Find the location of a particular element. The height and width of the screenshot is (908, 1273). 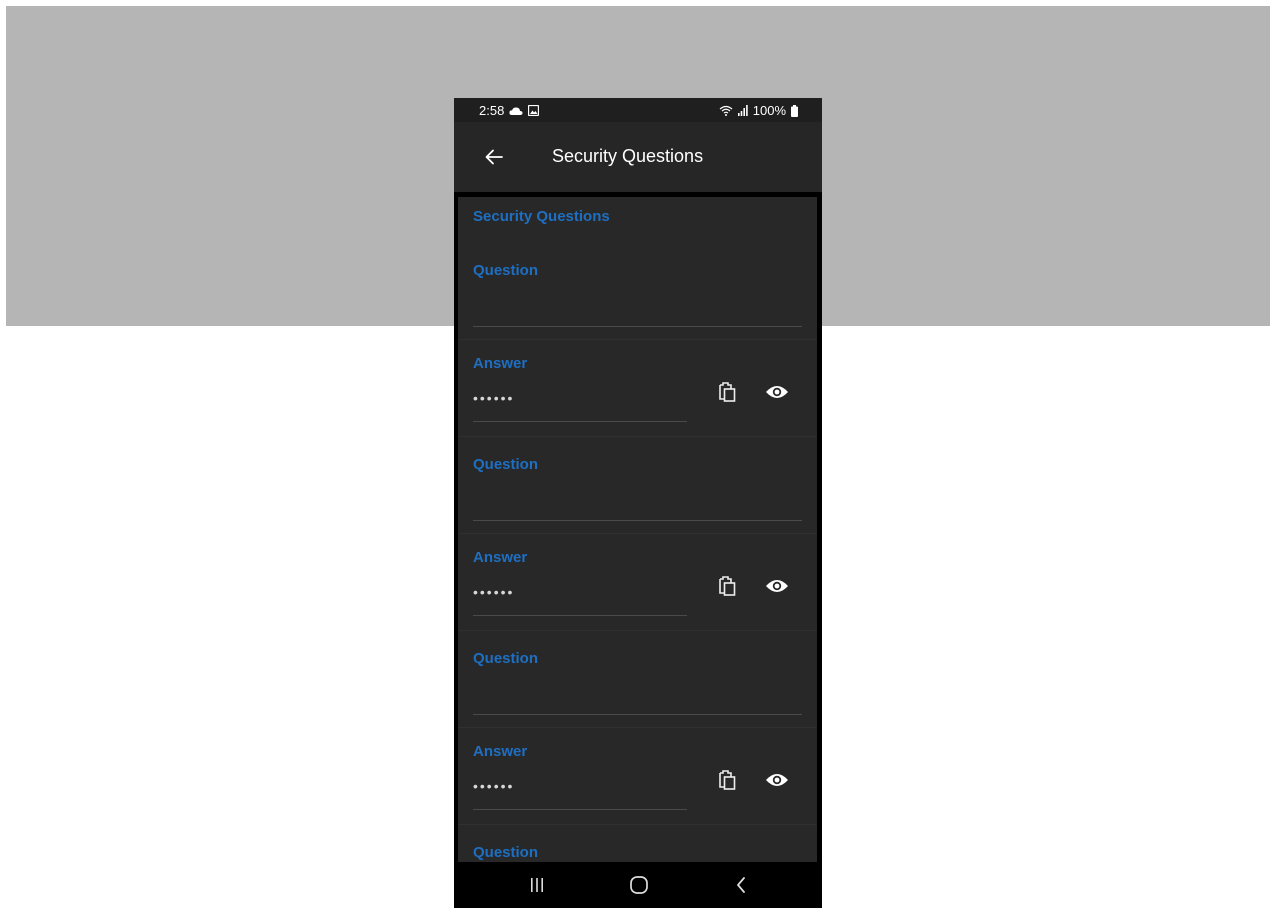

status-time: 2:58 is located at coordinates (492, 110).